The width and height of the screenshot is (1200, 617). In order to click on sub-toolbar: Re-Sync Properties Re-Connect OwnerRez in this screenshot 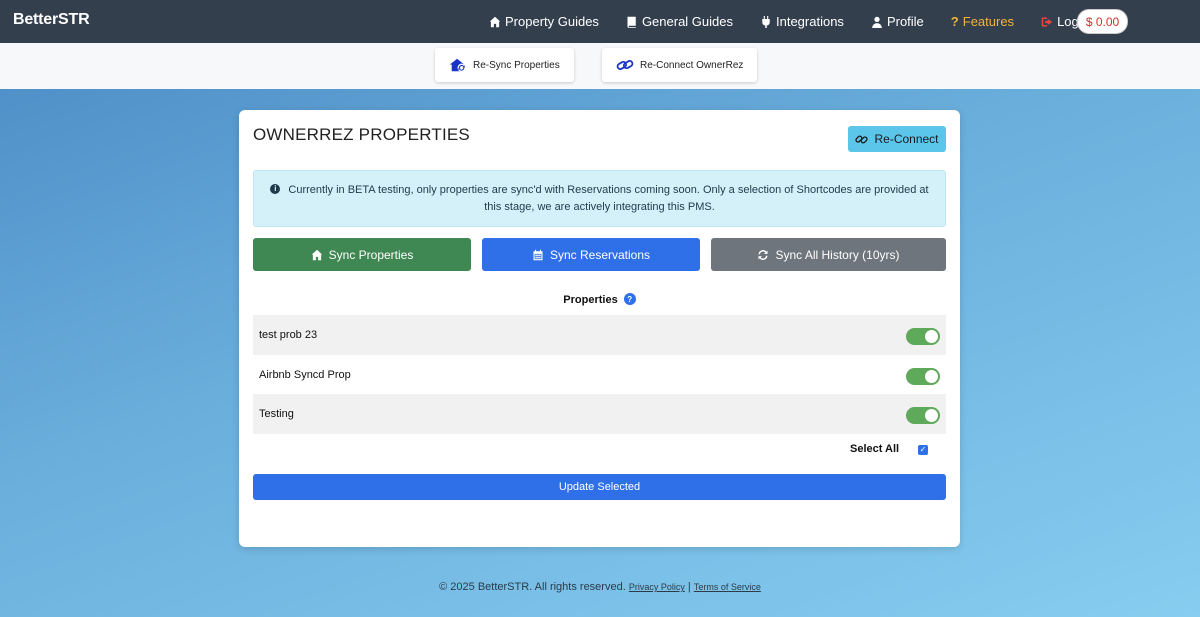, I will do `click(600, 66)`.